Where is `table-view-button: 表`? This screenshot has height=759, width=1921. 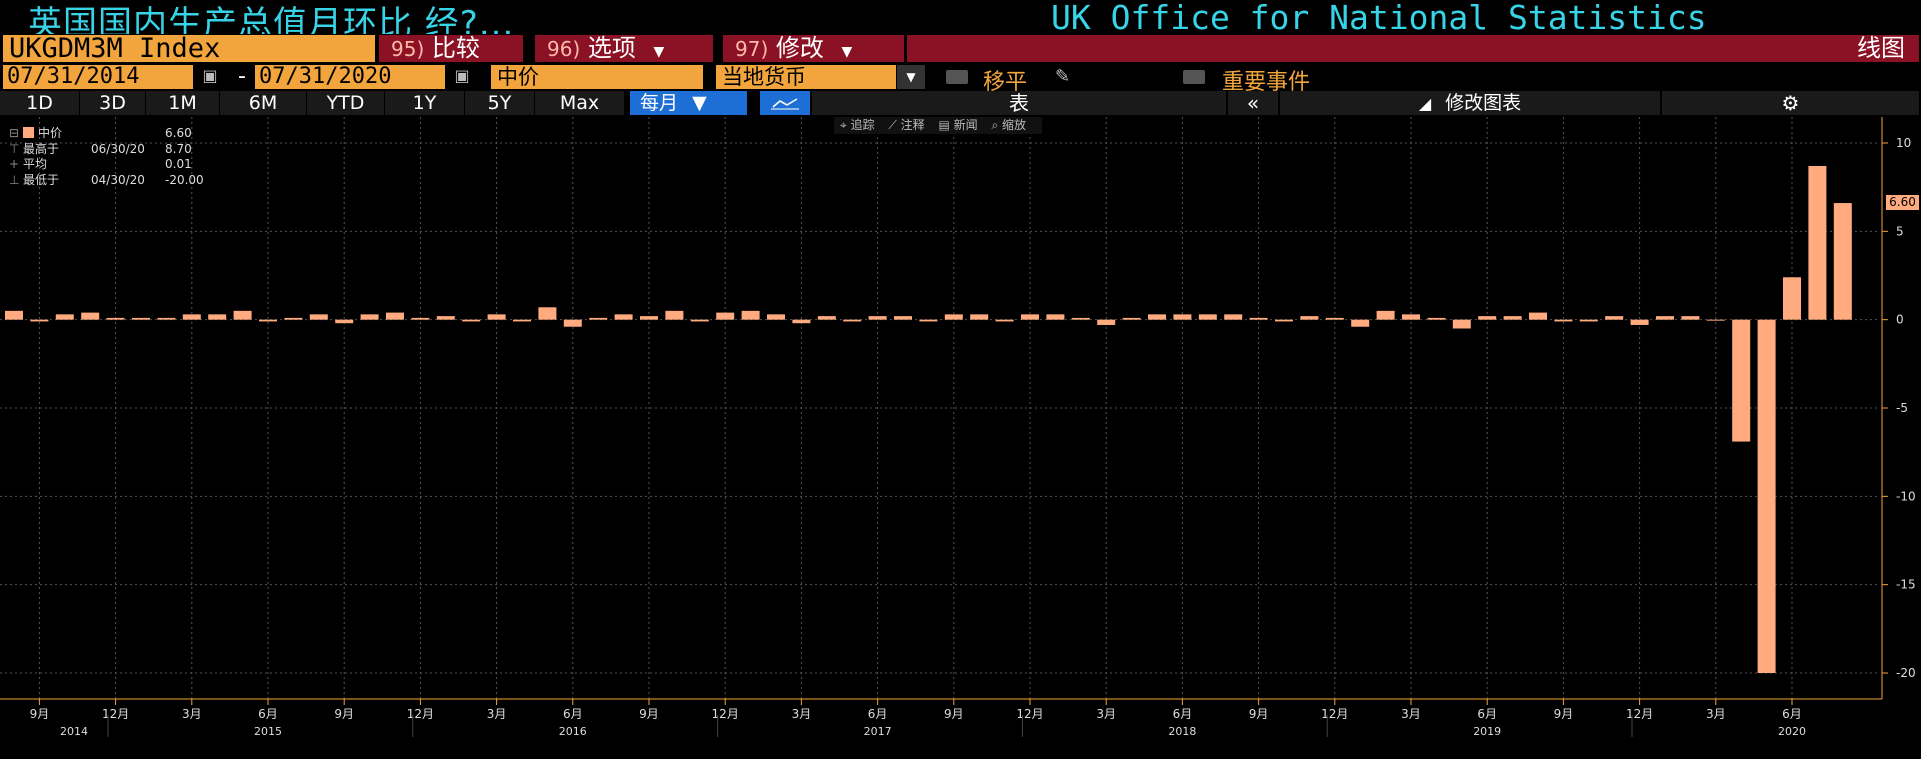 table-view-button: 表 is located at coordinates (1019, 103).